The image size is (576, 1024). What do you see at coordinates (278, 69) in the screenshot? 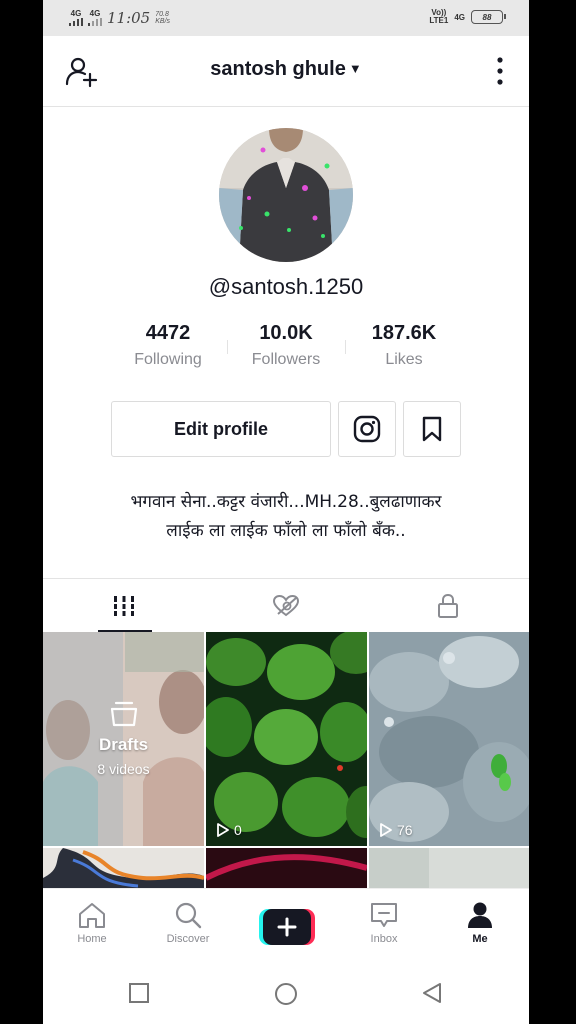
I see `page-title: santosh ghule` at bounding box center [278, 69].